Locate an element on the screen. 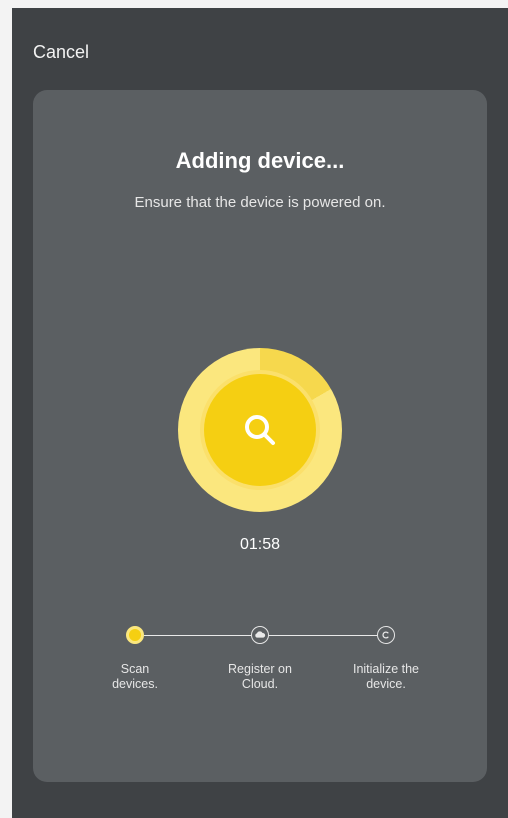 This screenshot has width=508, height=818. cloud-icon is located at coordinates (260, 634).